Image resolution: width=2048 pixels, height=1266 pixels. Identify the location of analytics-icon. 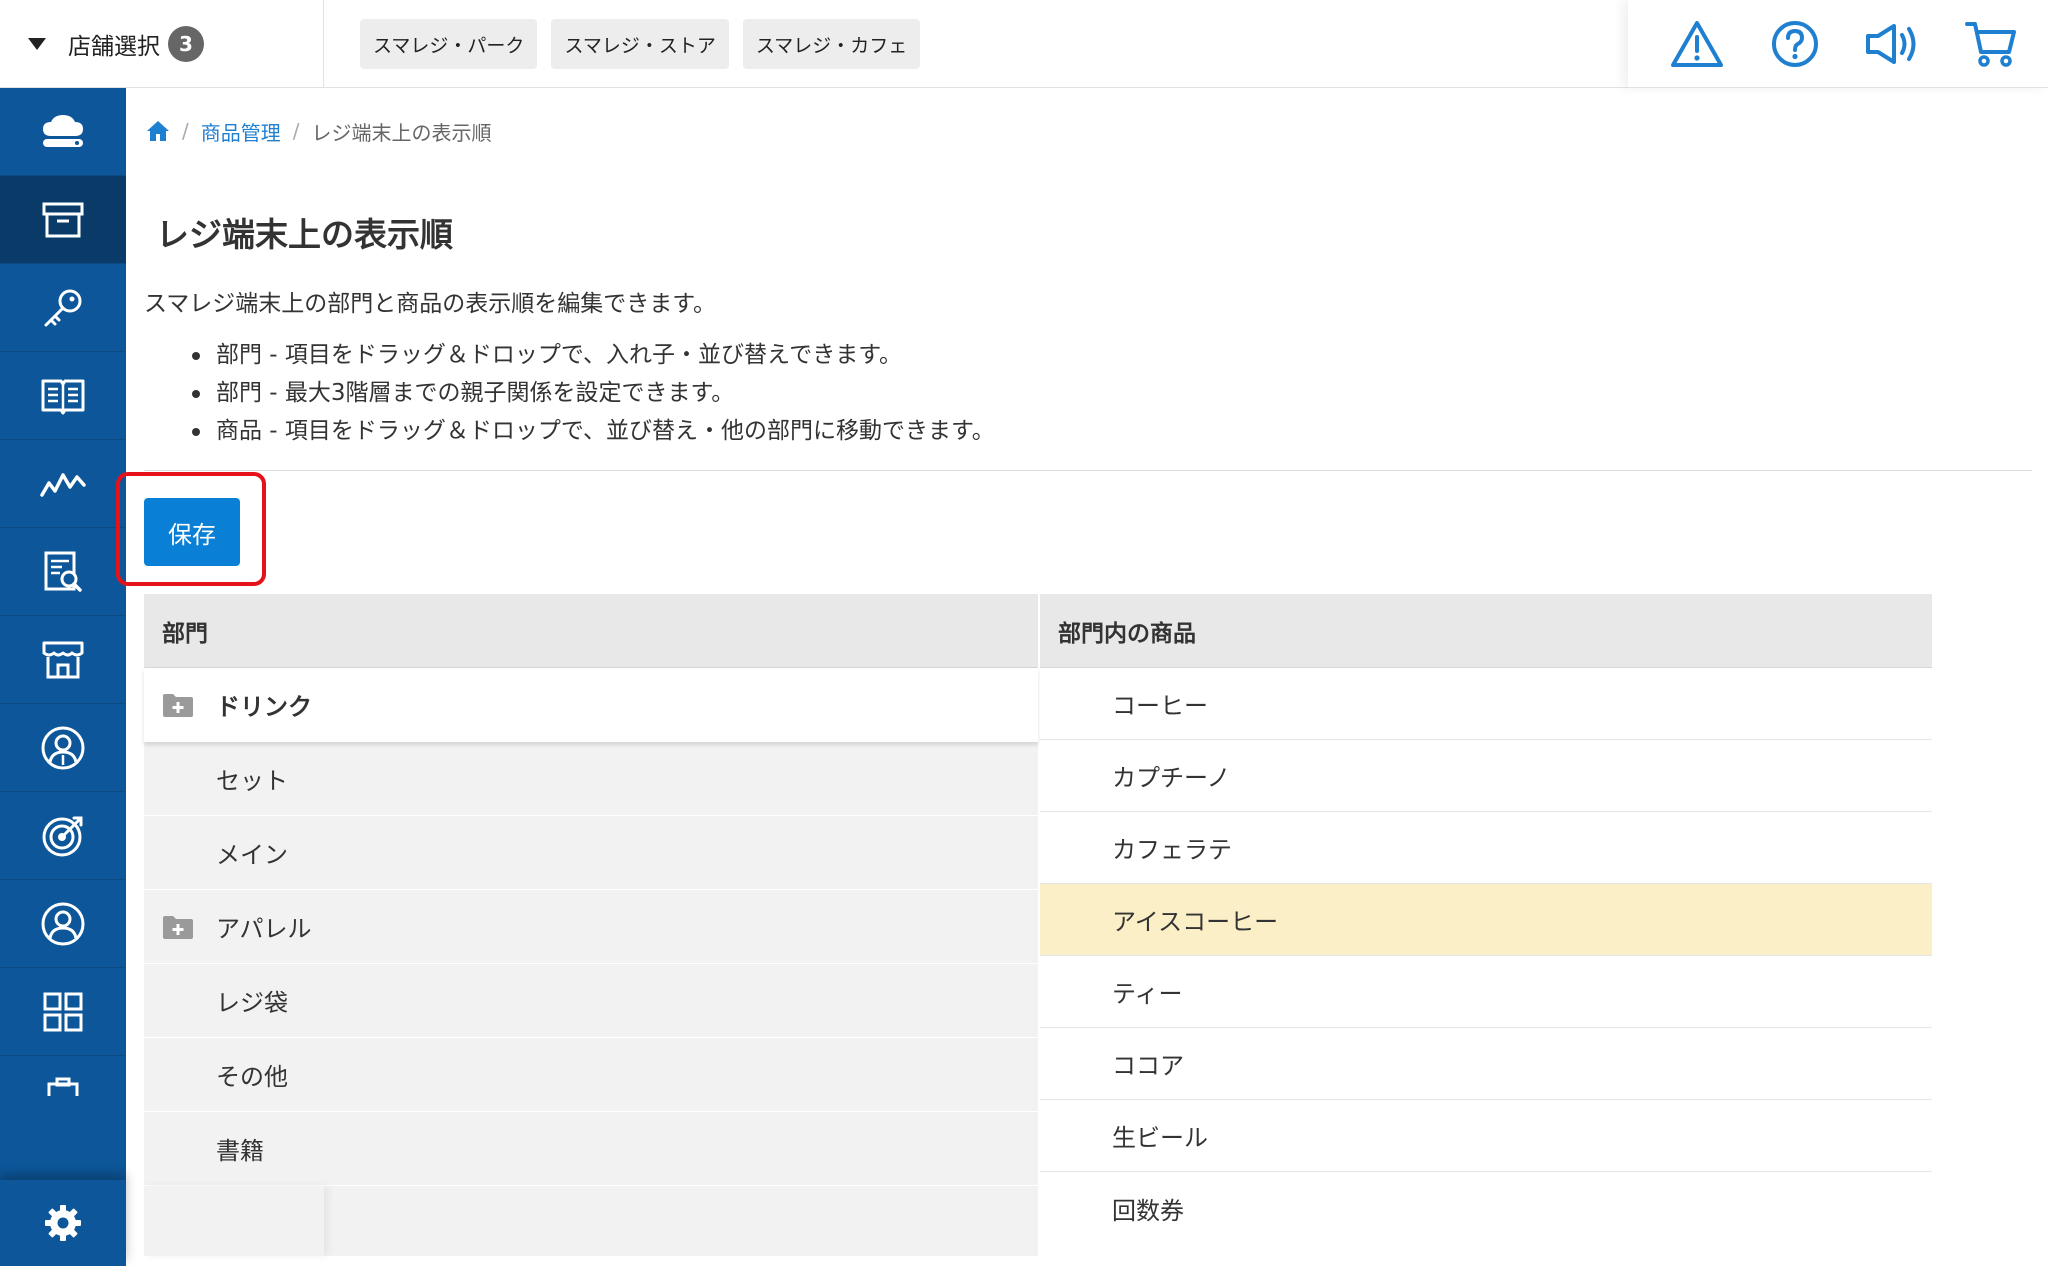
(63, 484).